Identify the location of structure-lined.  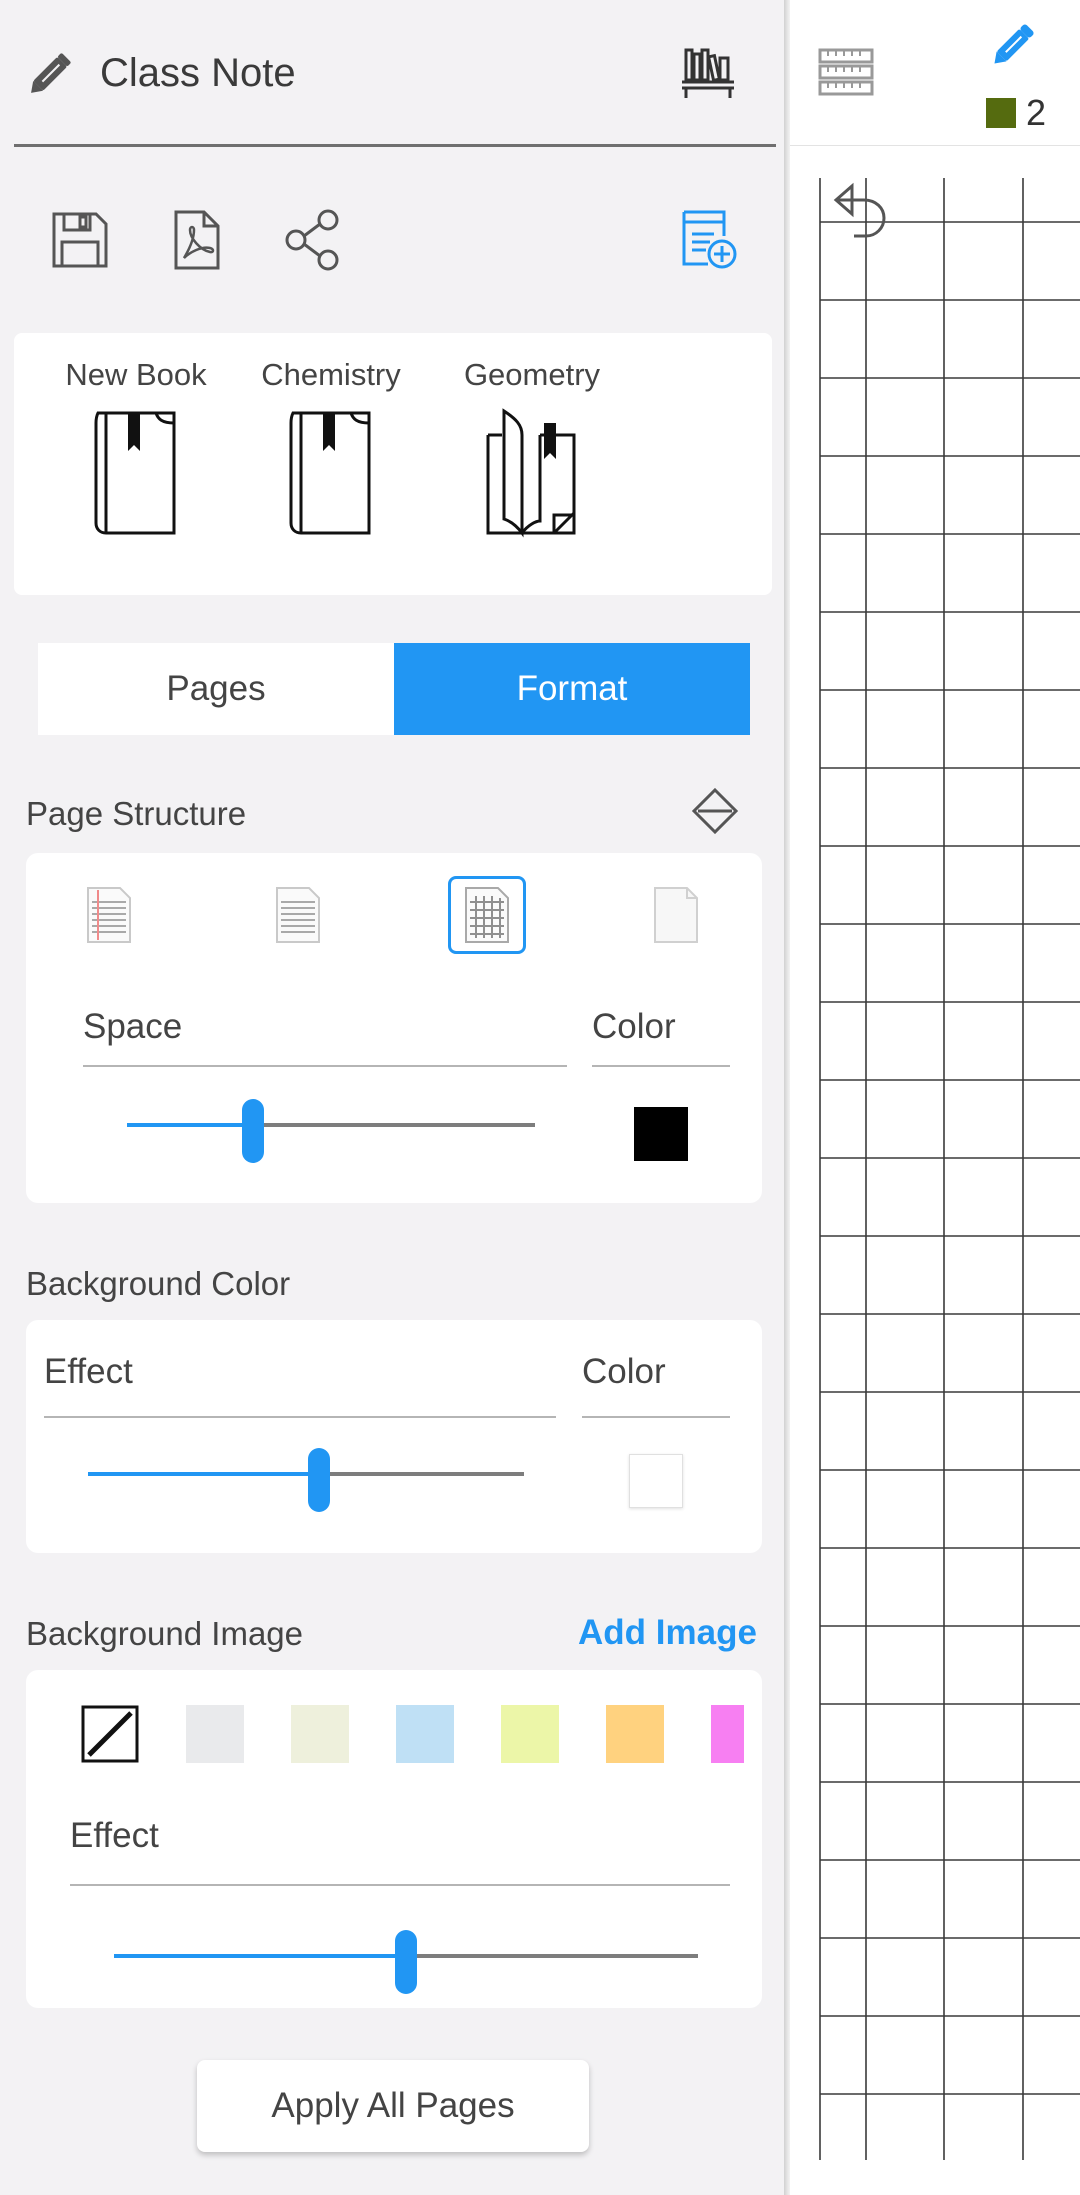
(298, 915).